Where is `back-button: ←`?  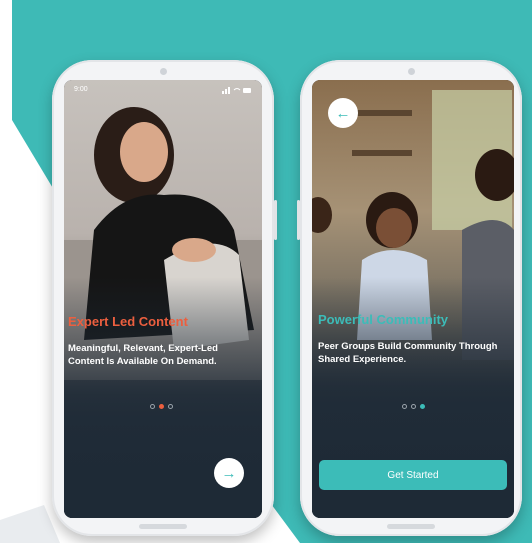 back-button: ← is located at coordinates (343, 113).